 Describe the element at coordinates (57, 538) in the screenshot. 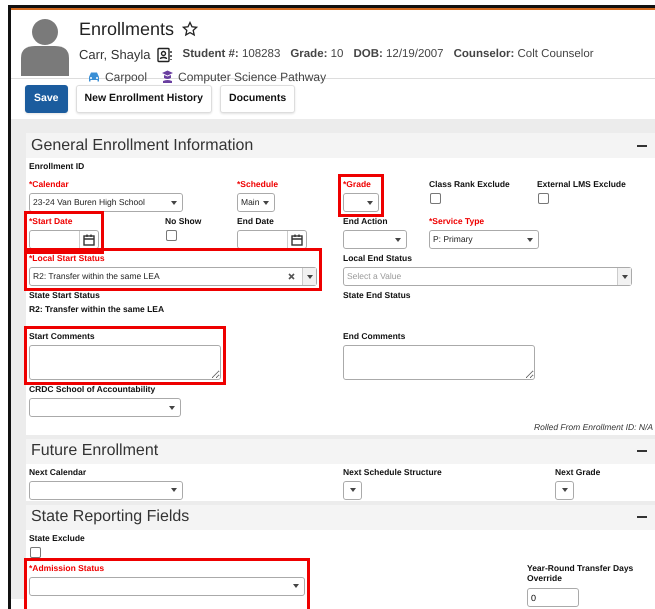

I see `field-label: State Exclude` at that location.